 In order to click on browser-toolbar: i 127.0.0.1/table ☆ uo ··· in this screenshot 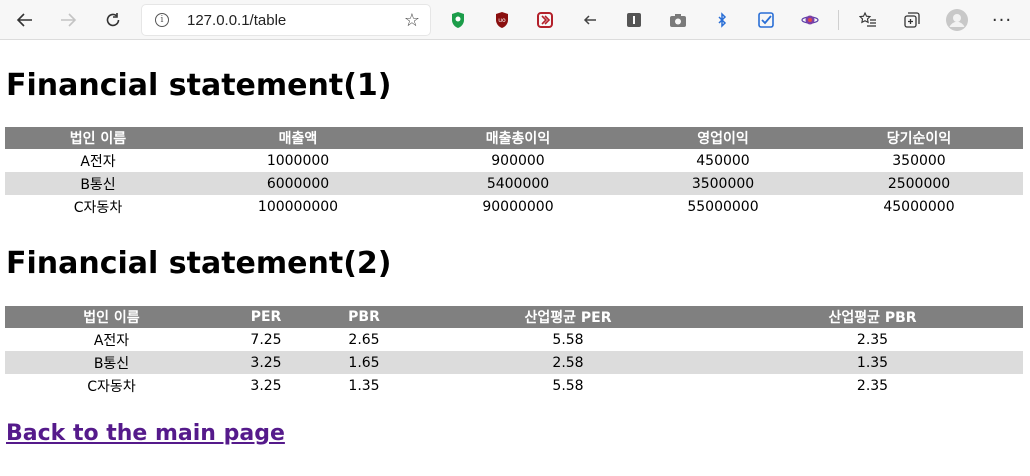, I will do `click(515, 20)`.